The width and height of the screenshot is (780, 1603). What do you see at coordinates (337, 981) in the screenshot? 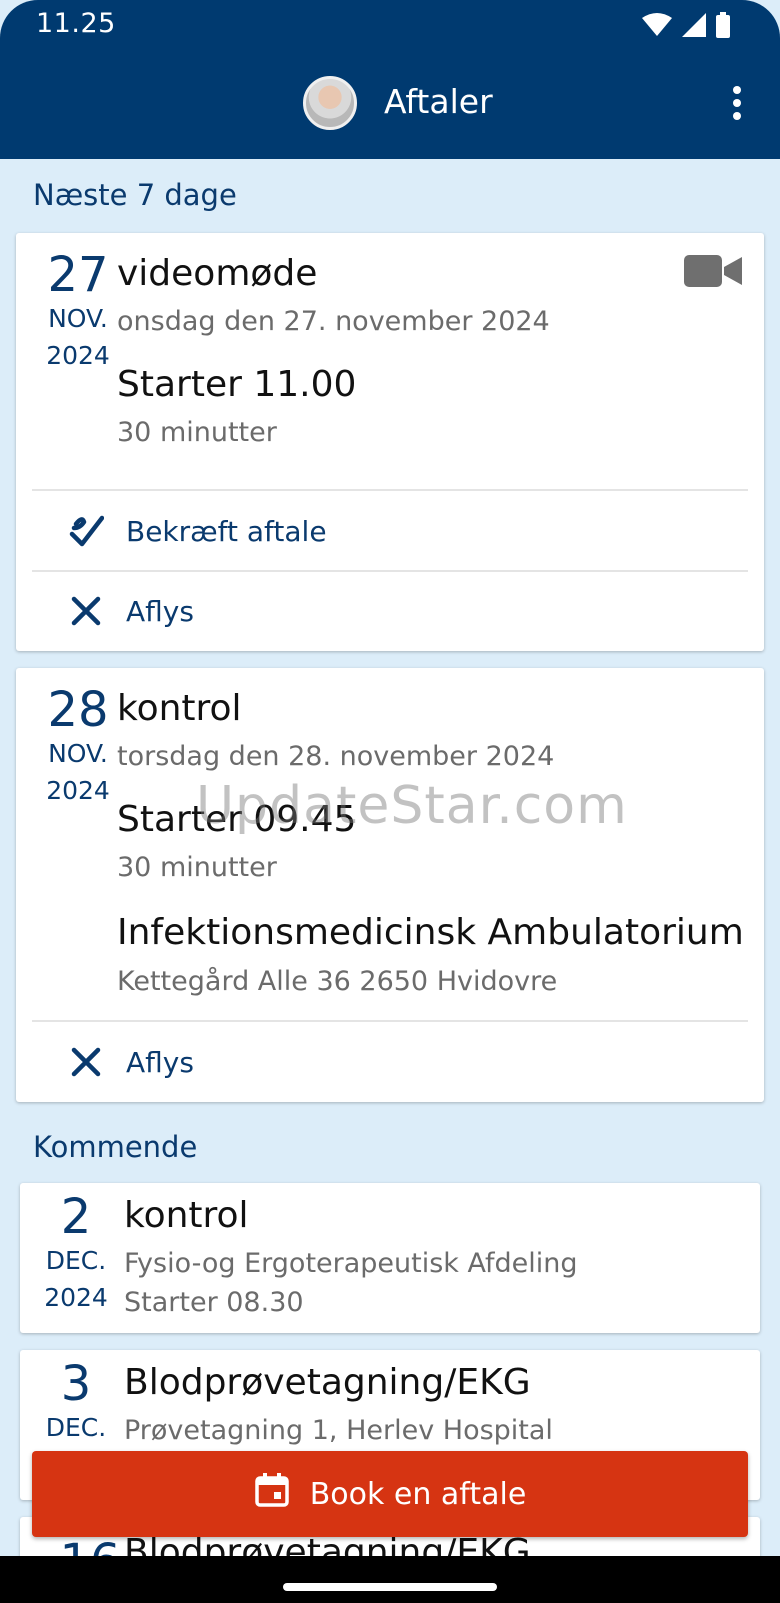
I see `appointment-address: Kettegård Alle 36 2650 Hvidovre` at bounding box center [337, 981].